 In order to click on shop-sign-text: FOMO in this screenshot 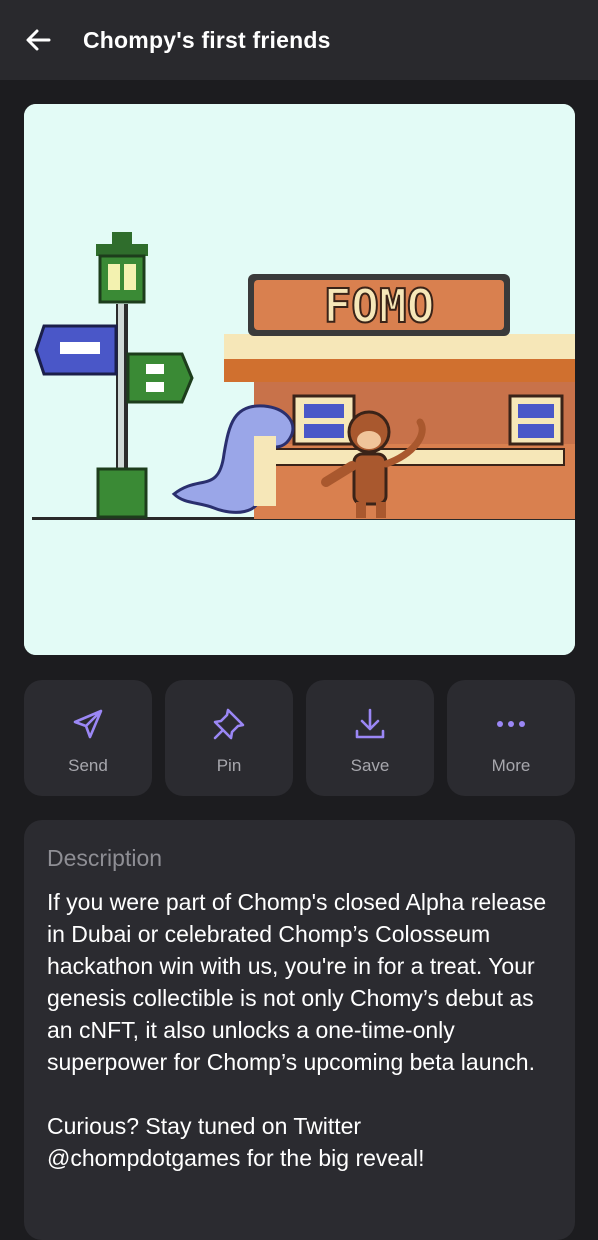, I will do `click(379, 306)`.